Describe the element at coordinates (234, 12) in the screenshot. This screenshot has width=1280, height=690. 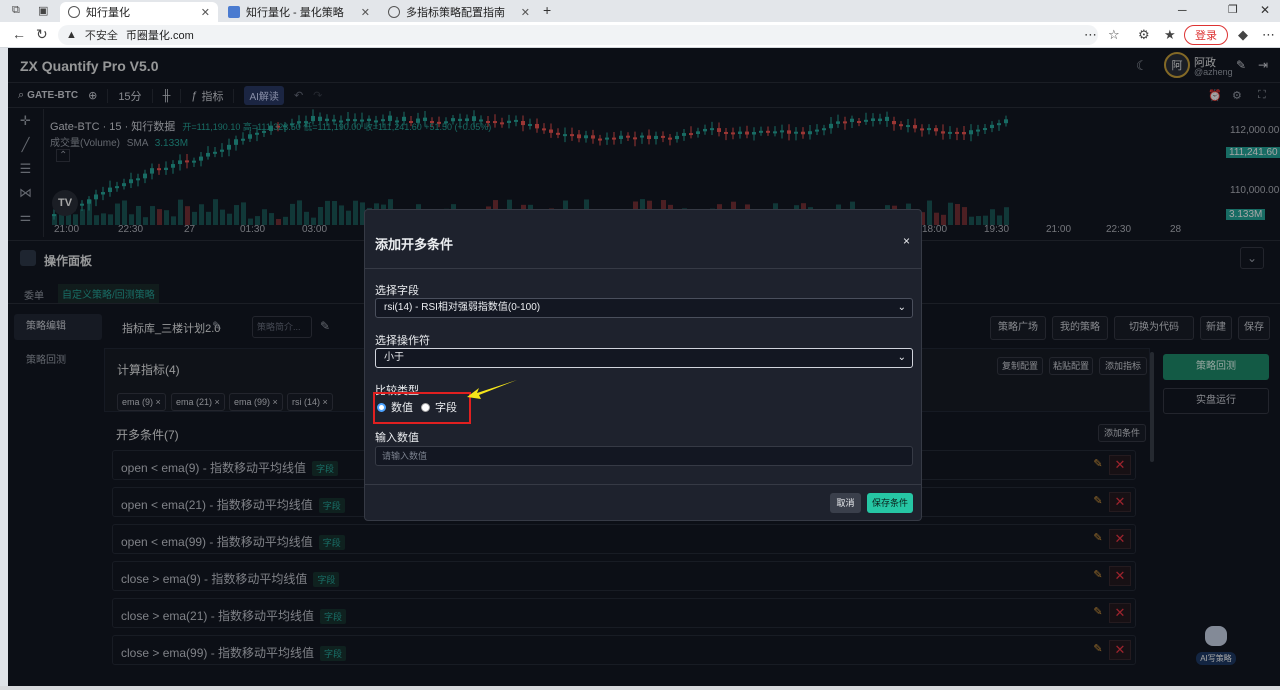
I see `site-icon` at that location.